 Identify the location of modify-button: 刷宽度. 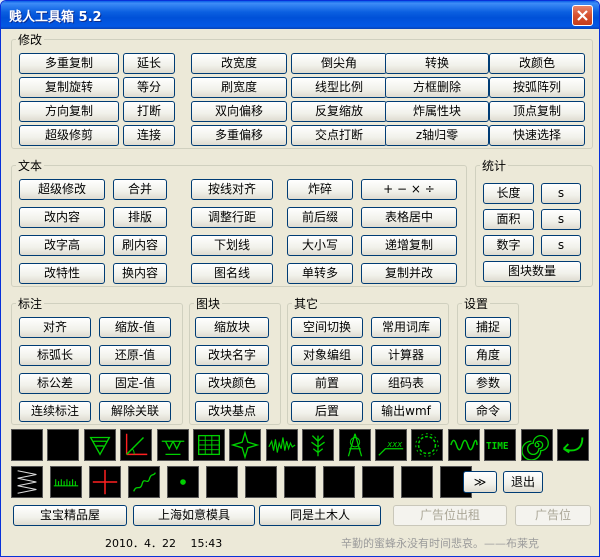
(239, 87).